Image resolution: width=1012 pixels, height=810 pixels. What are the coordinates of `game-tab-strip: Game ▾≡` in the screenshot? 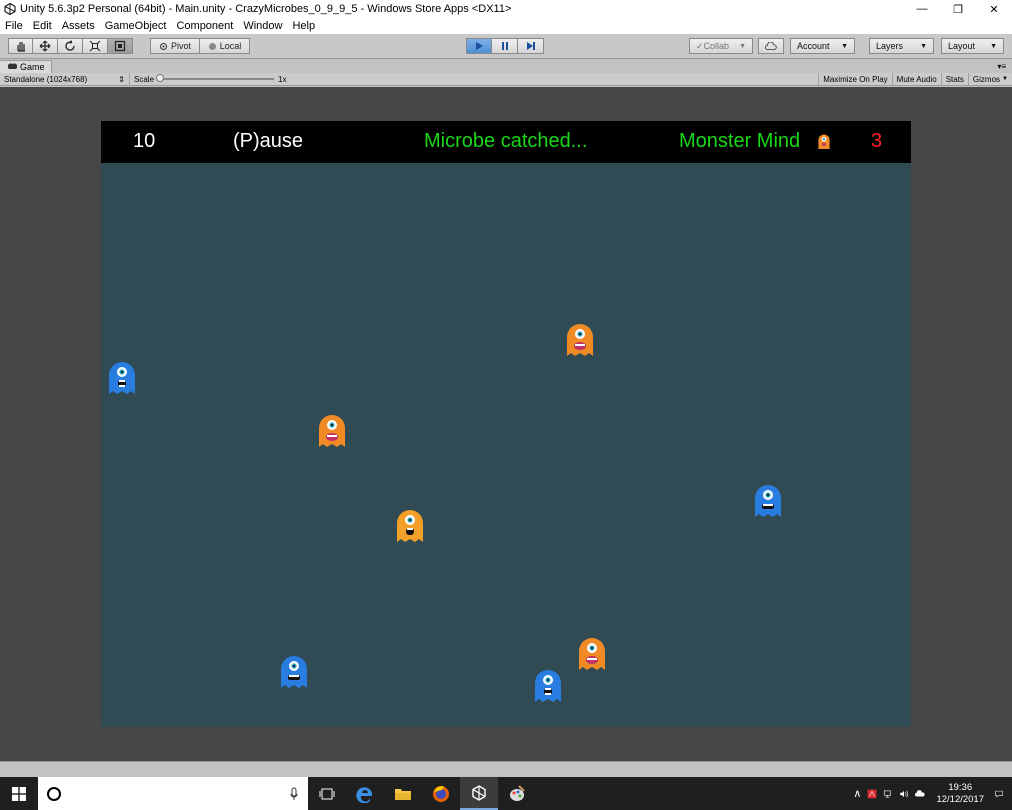 It's located at (506, 66).